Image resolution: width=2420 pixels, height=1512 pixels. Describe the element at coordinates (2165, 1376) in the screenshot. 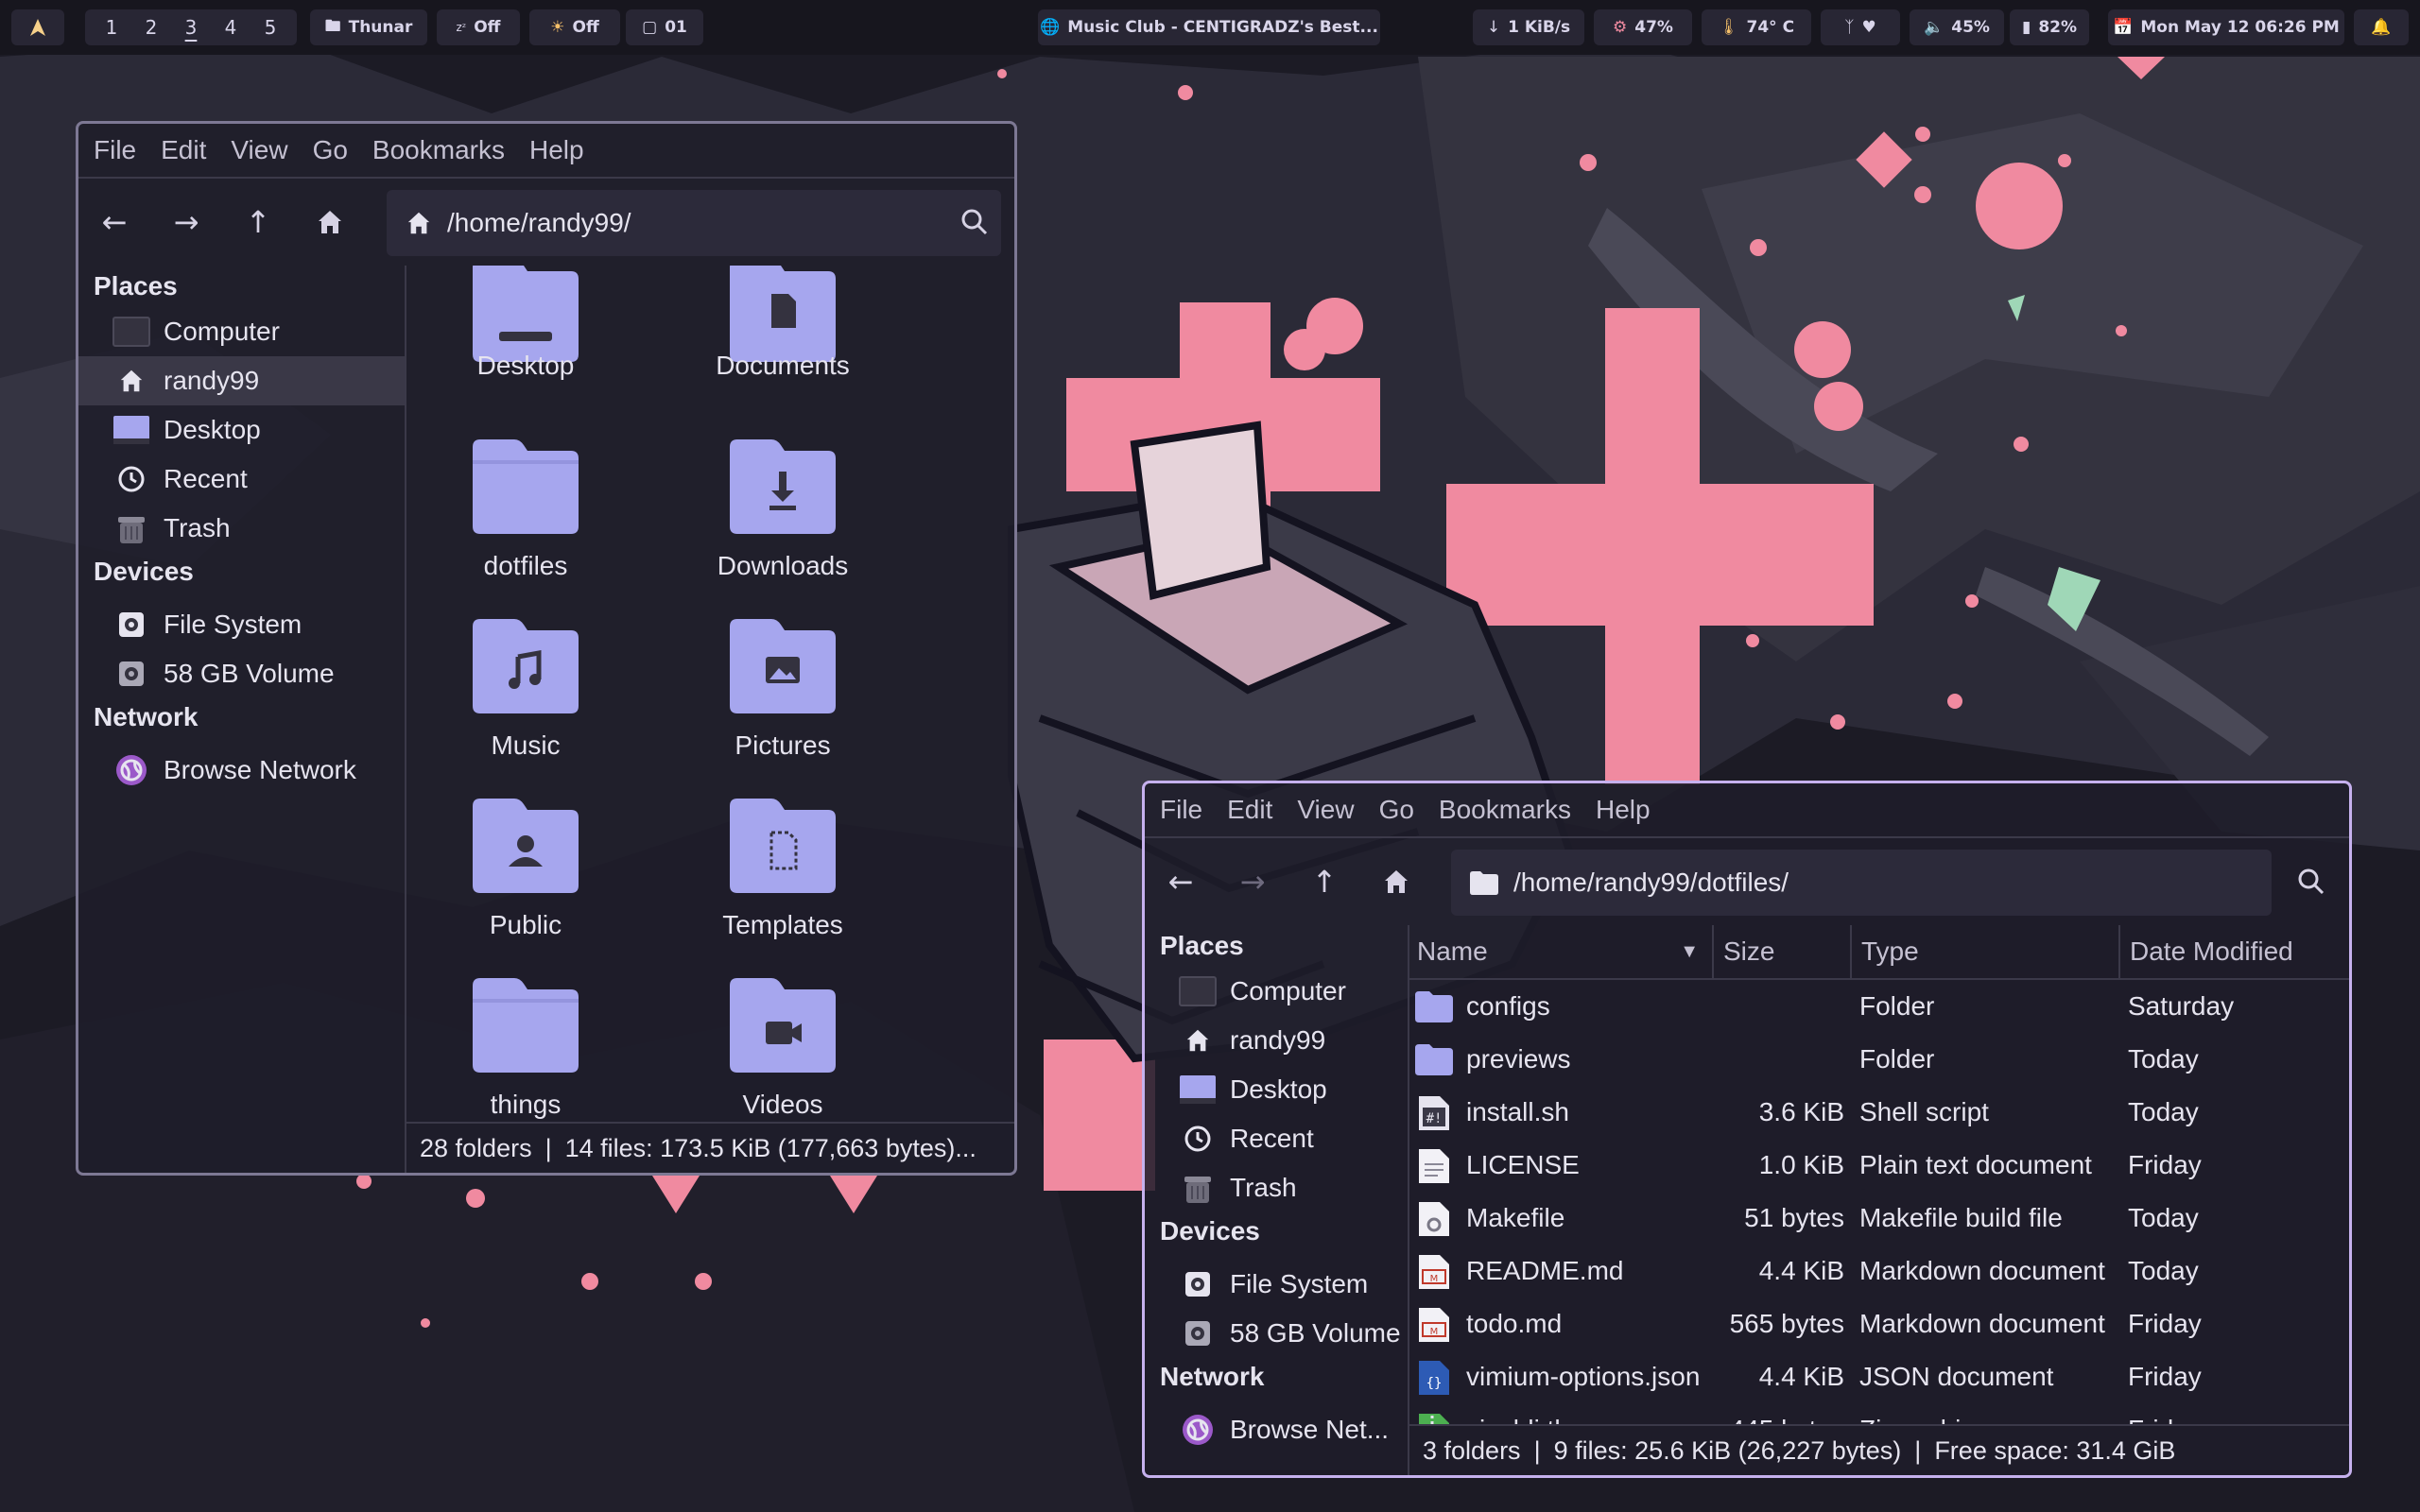

I see `row-date: Friday` at that location.